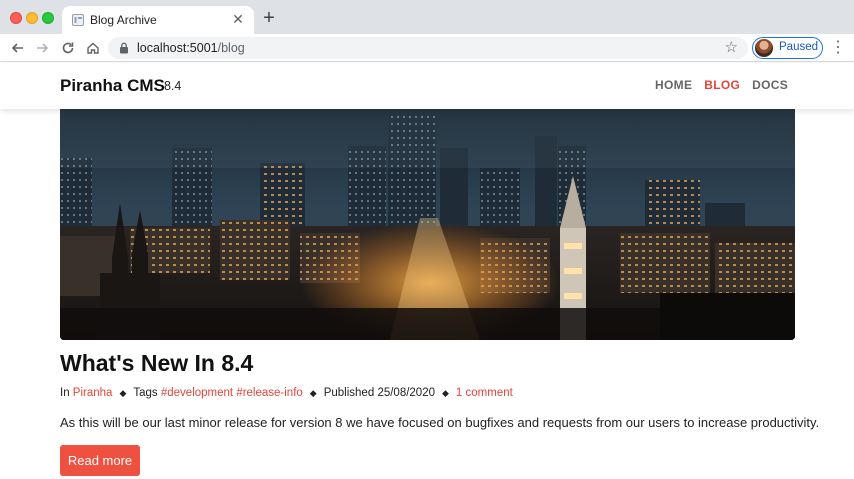 This screenshot has height=479, width=854. Describe the element at coordinates (799, 47) in the screenshot. I see `profile-status: Paused` at that location.